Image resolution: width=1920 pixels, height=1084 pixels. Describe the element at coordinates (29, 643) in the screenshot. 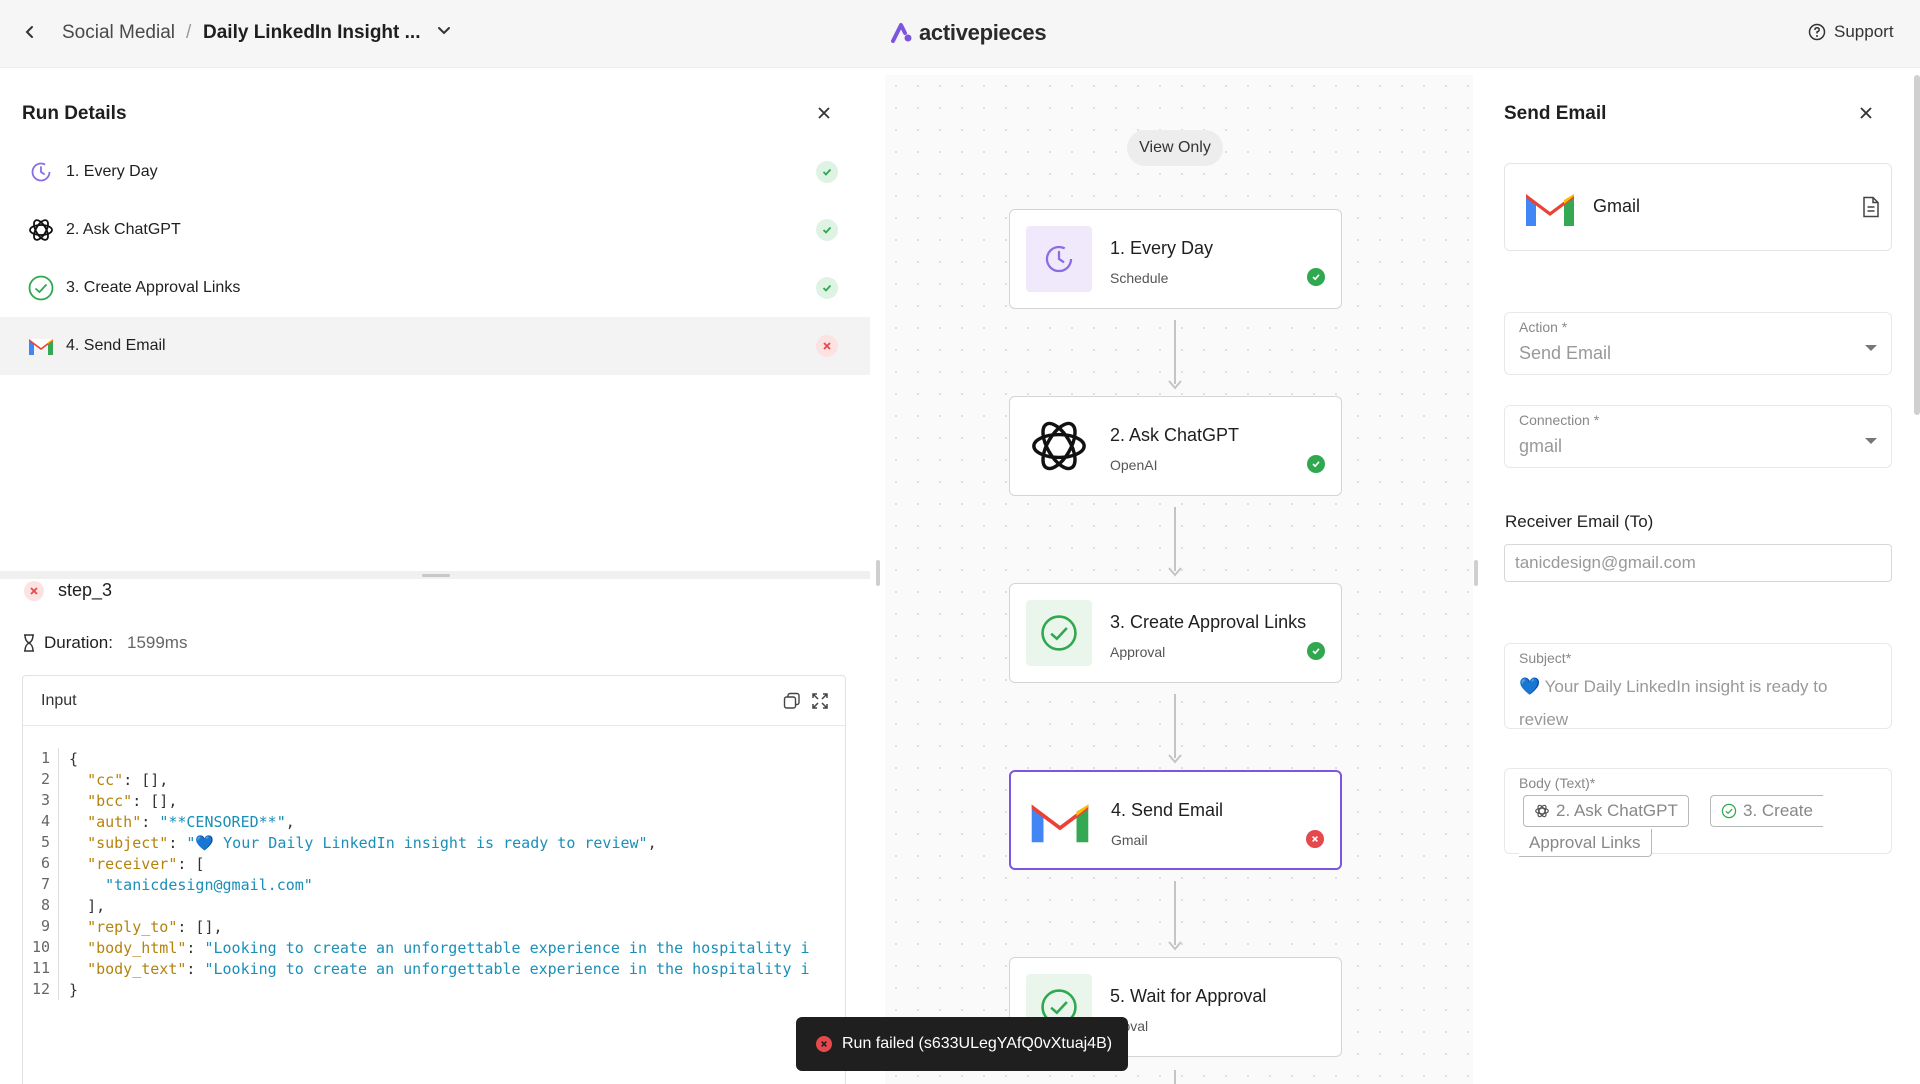

I see `hourglass-icon` at that location.